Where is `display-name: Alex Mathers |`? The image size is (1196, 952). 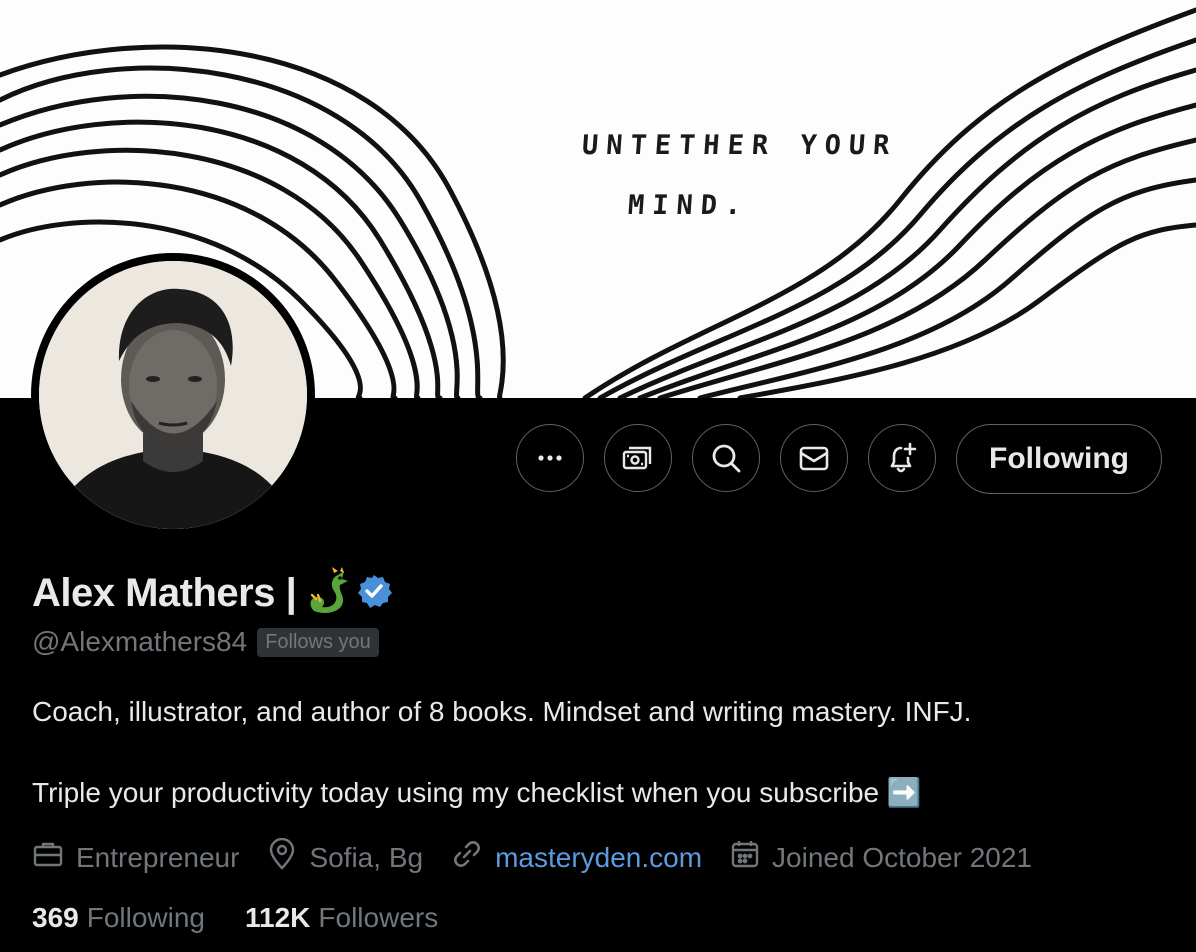
display-name: Alex Mathers | is located at coordinates (164, 592).